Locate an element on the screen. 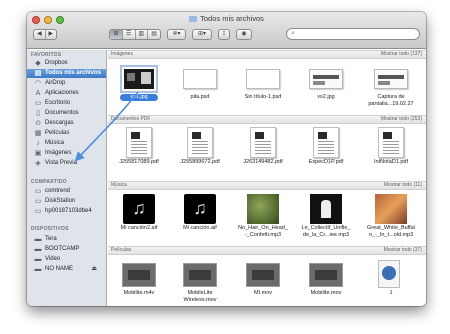  quick-look-button: ◉ is located at coordinates (244, 34).